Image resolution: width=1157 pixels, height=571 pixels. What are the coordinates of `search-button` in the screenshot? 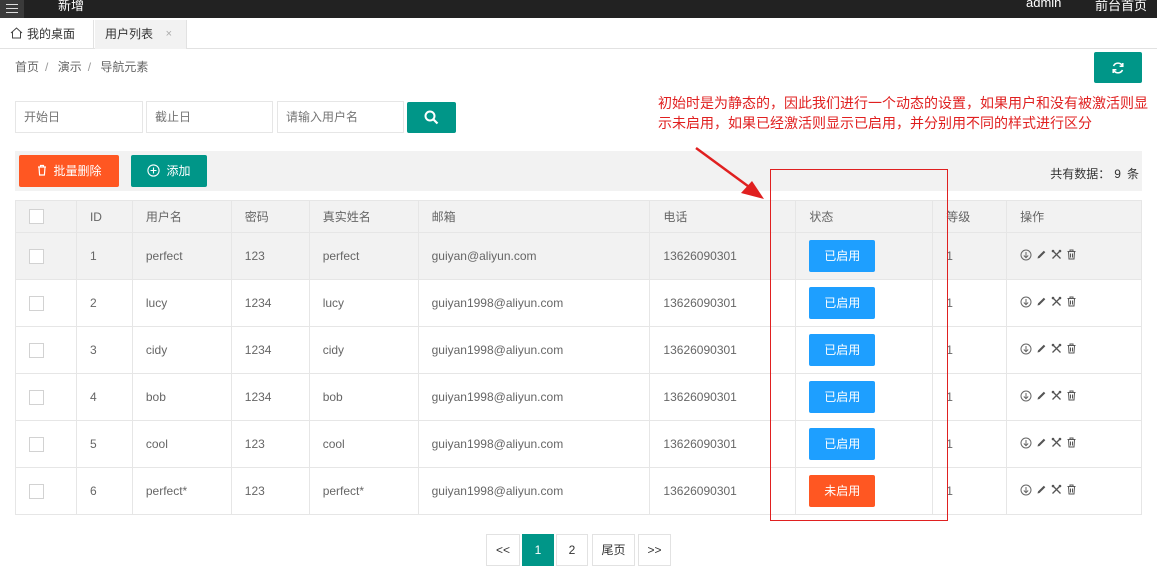 It's located at (431, 117).